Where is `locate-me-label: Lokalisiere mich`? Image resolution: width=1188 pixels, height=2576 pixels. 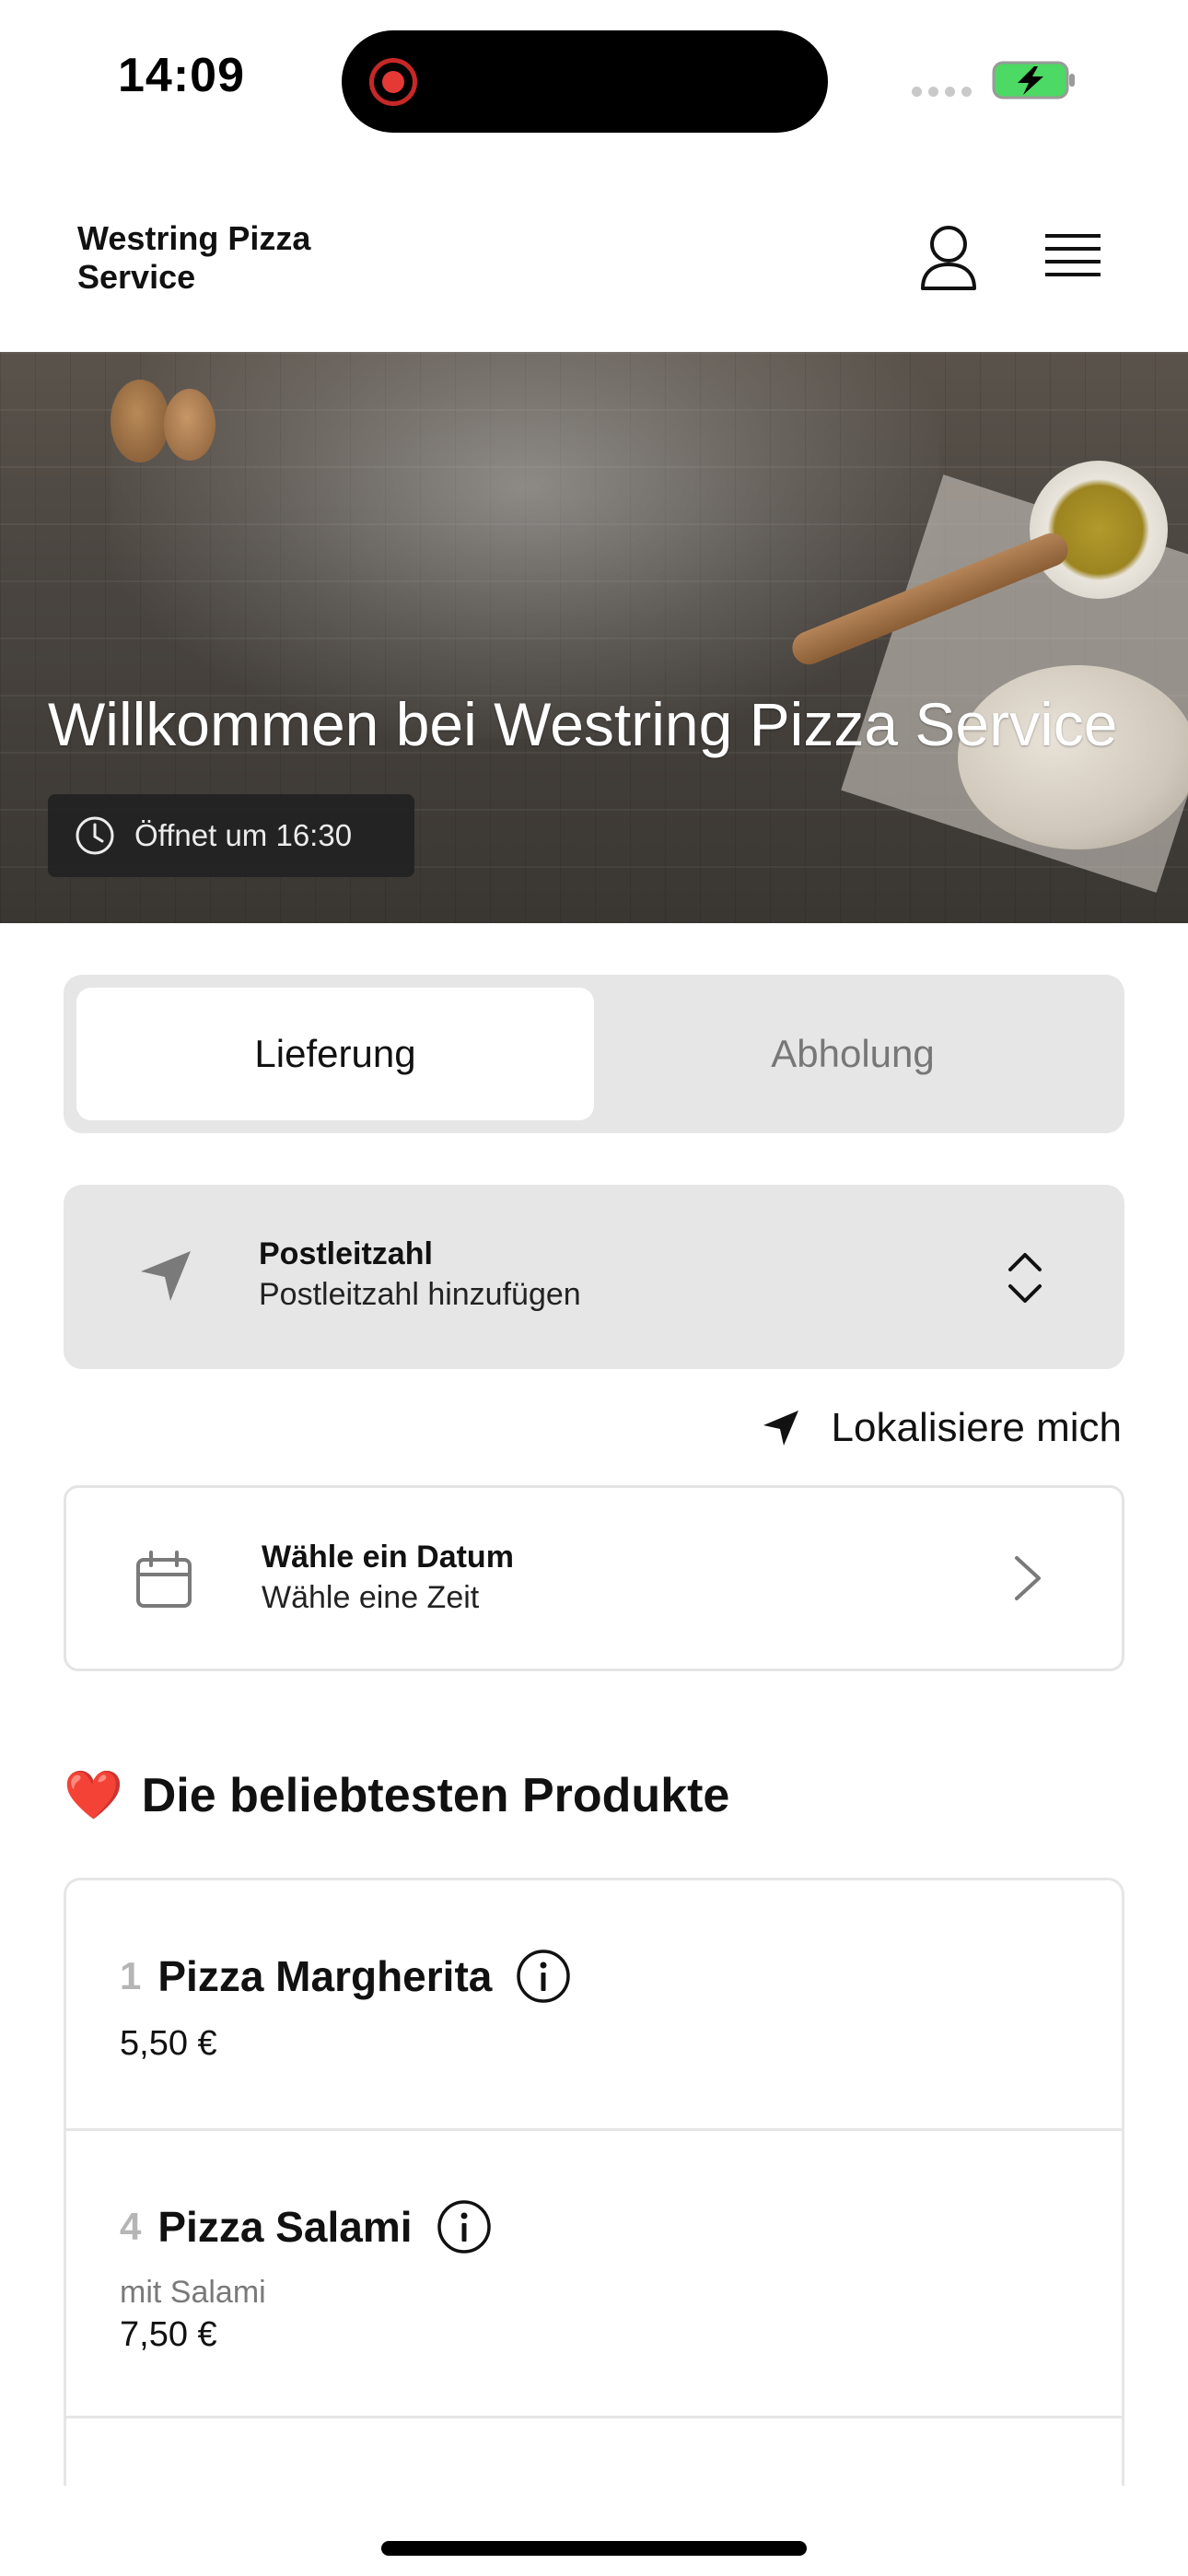 locate-me-label: Lokalisiere mich is located at coordinates (976, 1427).